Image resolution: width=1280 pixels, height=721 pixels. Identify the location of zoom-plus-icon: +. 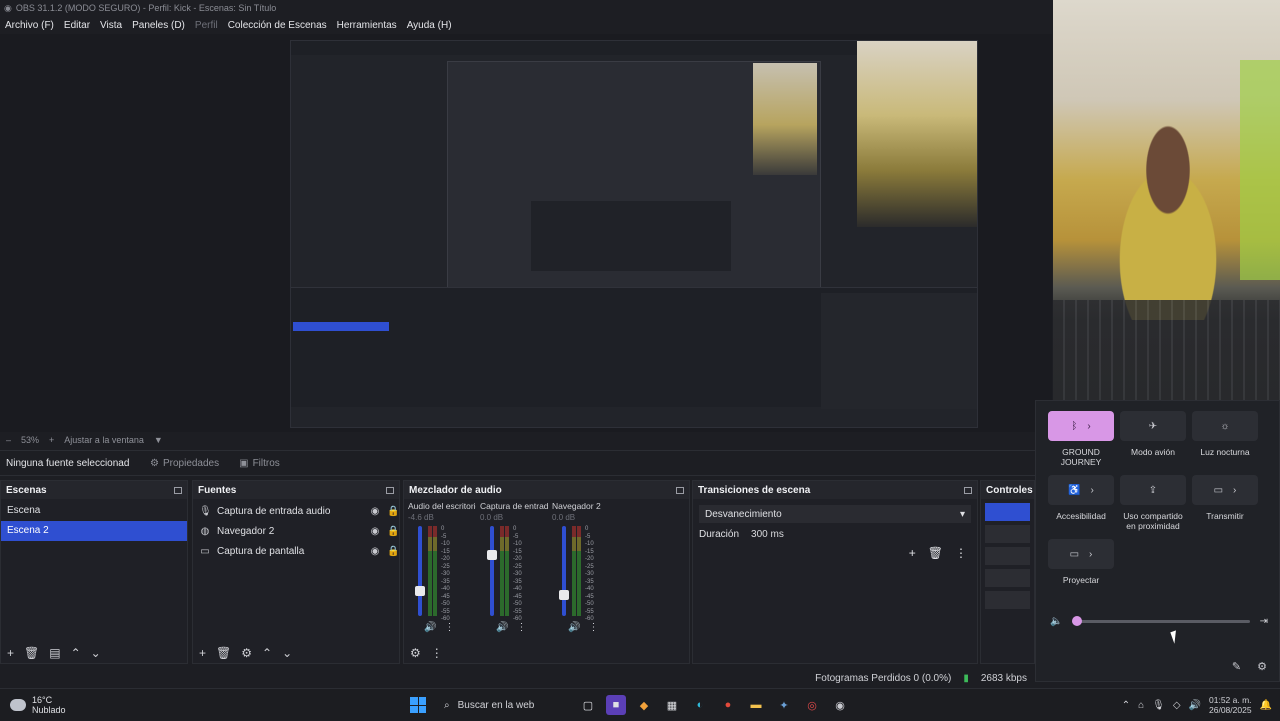
(51, 440).